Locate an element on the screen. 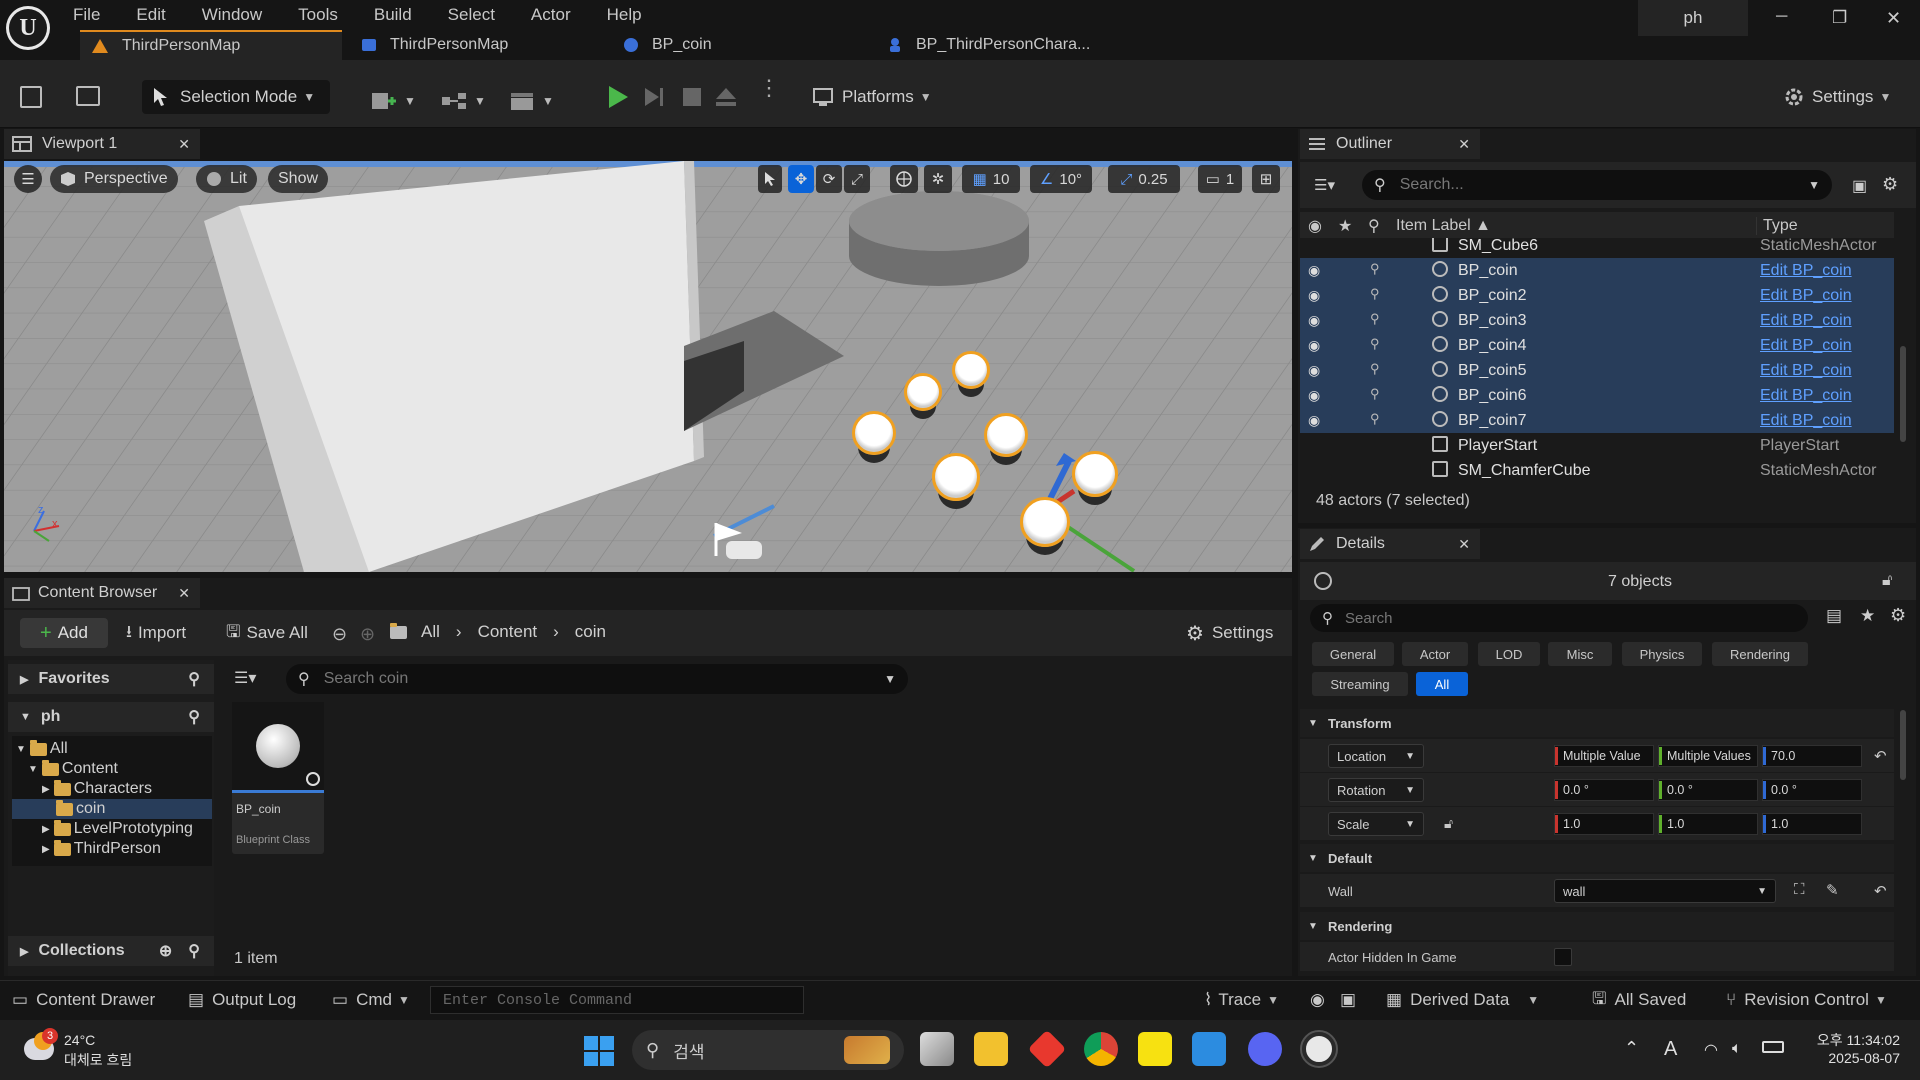 This screenshot has width=1920, height=1080. menu-select: Select is located at coordinates (471, 15).